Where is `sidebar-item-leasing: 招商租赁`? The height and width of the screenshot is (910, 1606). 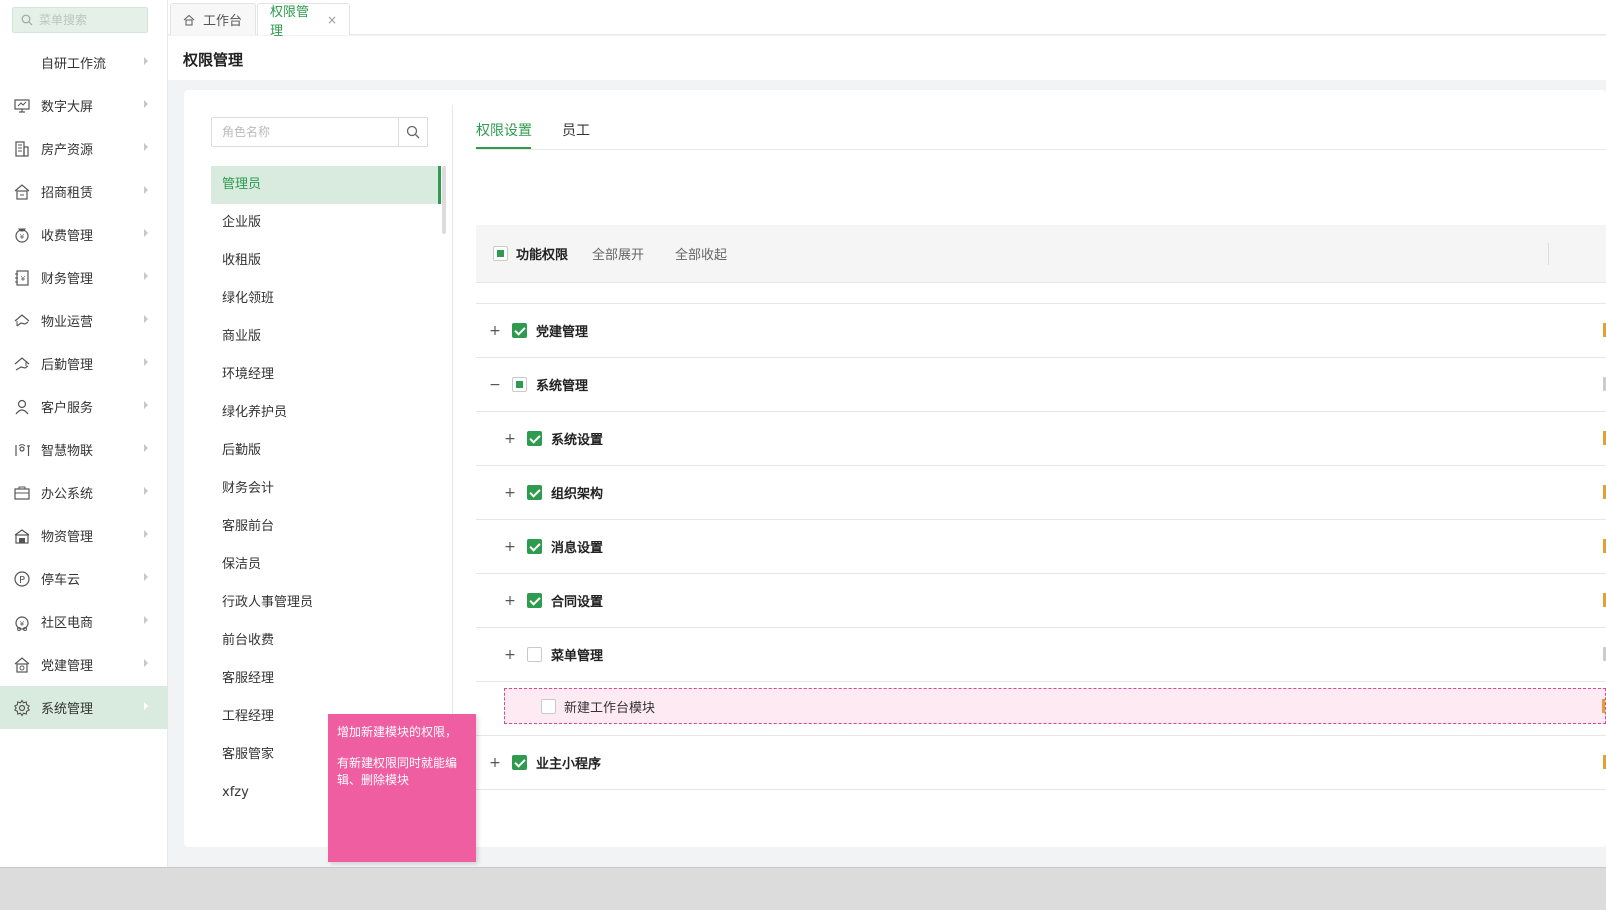
sidebar-item-leasing: 招商租赁 is located at coordinates (84, 191).